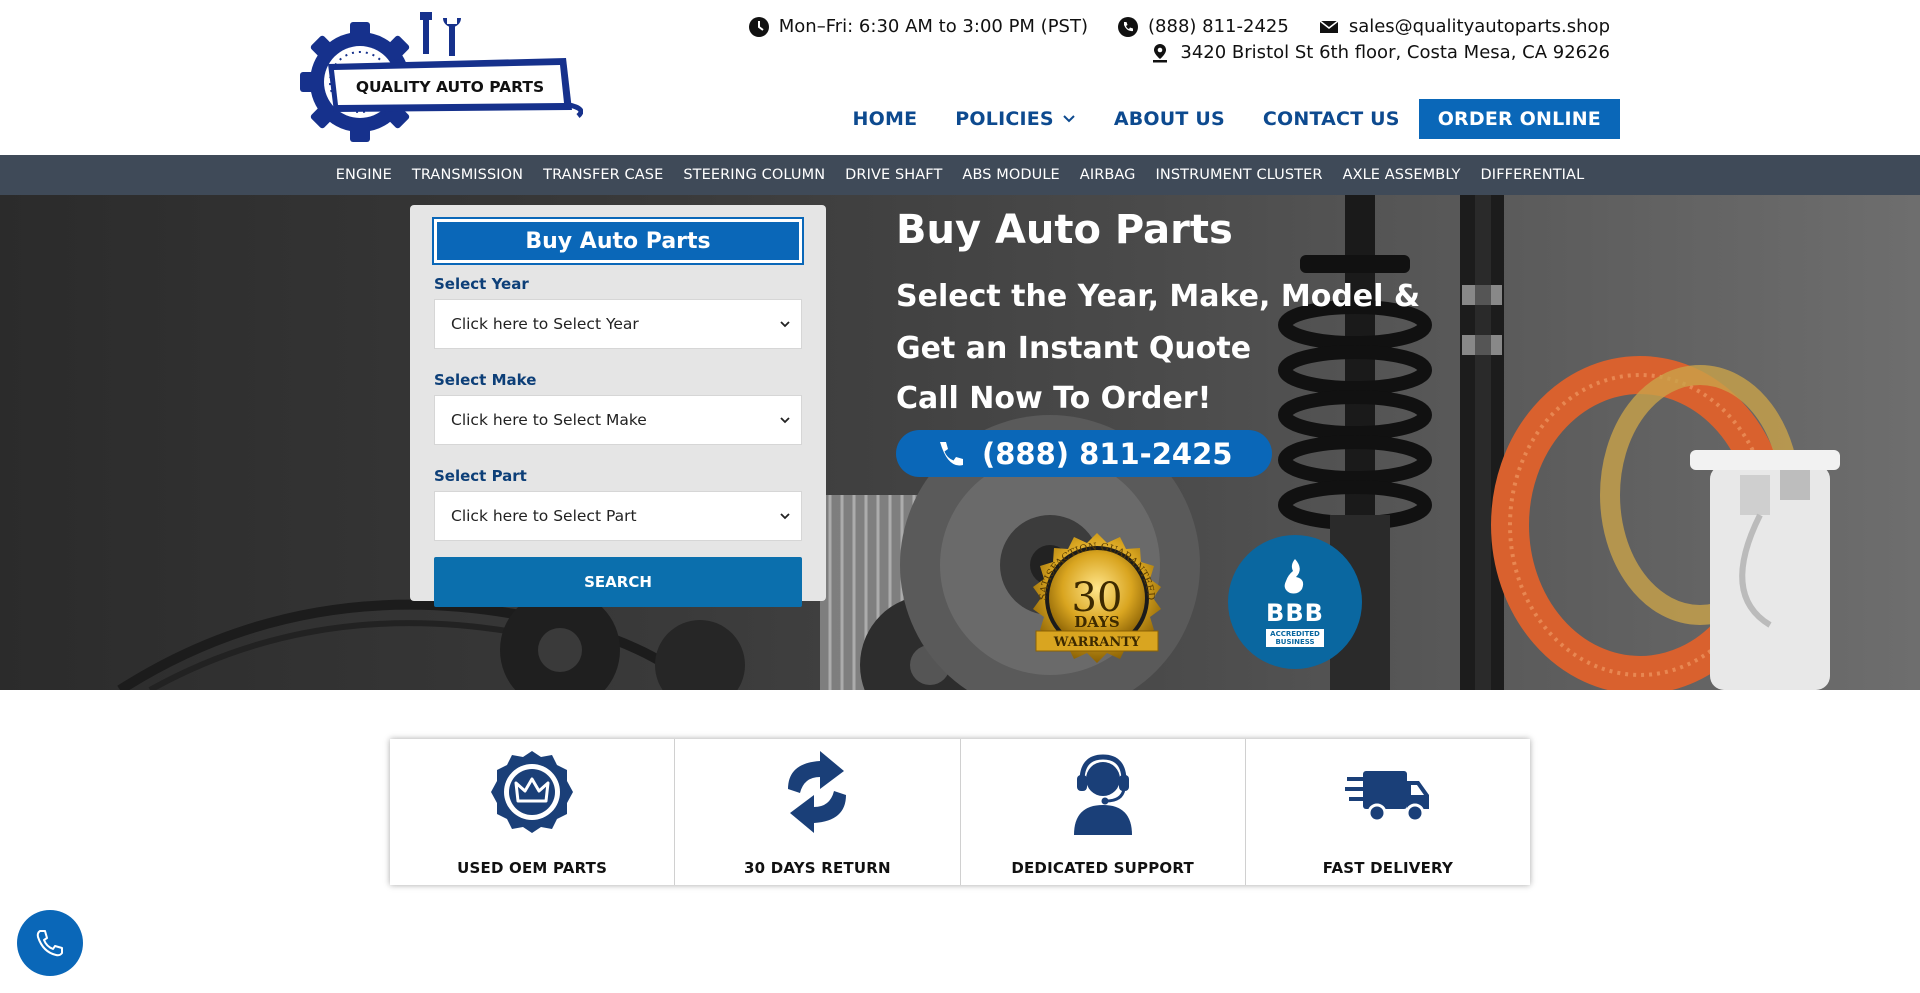 The image size is (1920, 993). What do you see at coordinates (440, 77) in the screenshot?
I see `company-logo: QUALITY AUTO PARTS` at bounding box center [440, 77].